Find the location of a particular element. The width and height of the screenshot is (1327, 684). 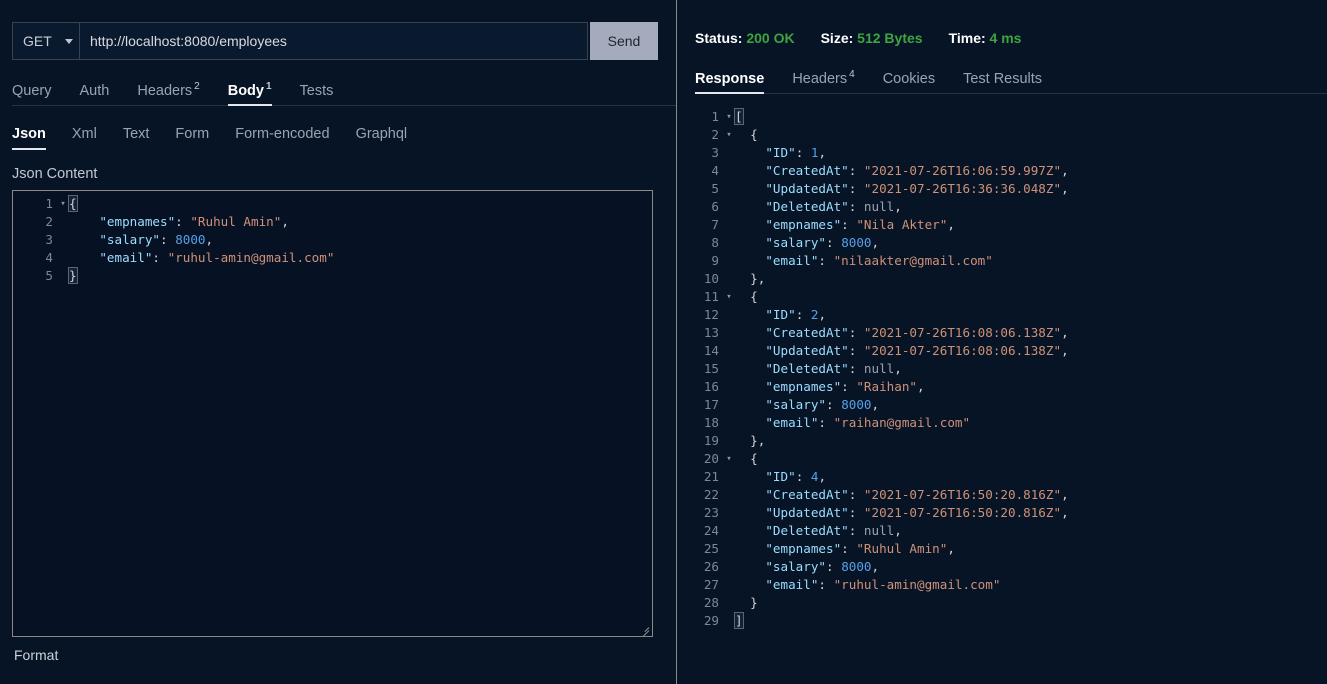

body-tab-xml: Xml is located at coordinates (84, 137).